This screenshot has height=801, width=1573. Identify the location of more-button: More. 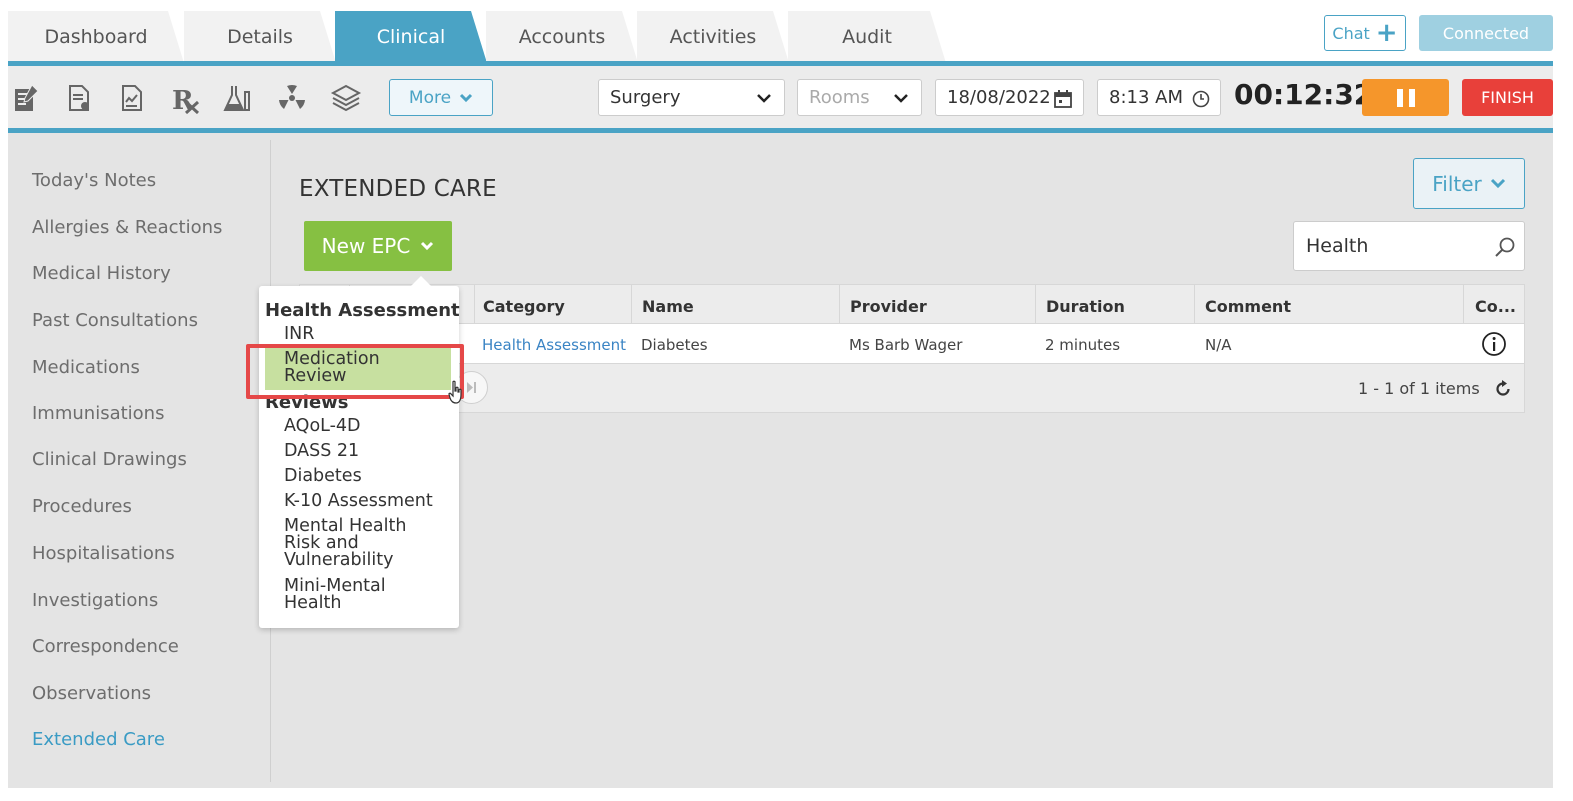
(441, 97).